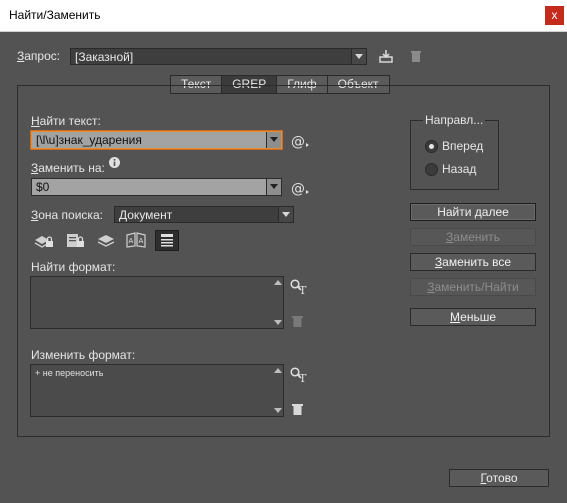 The height and width of the screenshot is (503, 567). Describe the element at coordinates (473, 212) in the screenshot. I see `find-next-button: Найти далее` at that location.